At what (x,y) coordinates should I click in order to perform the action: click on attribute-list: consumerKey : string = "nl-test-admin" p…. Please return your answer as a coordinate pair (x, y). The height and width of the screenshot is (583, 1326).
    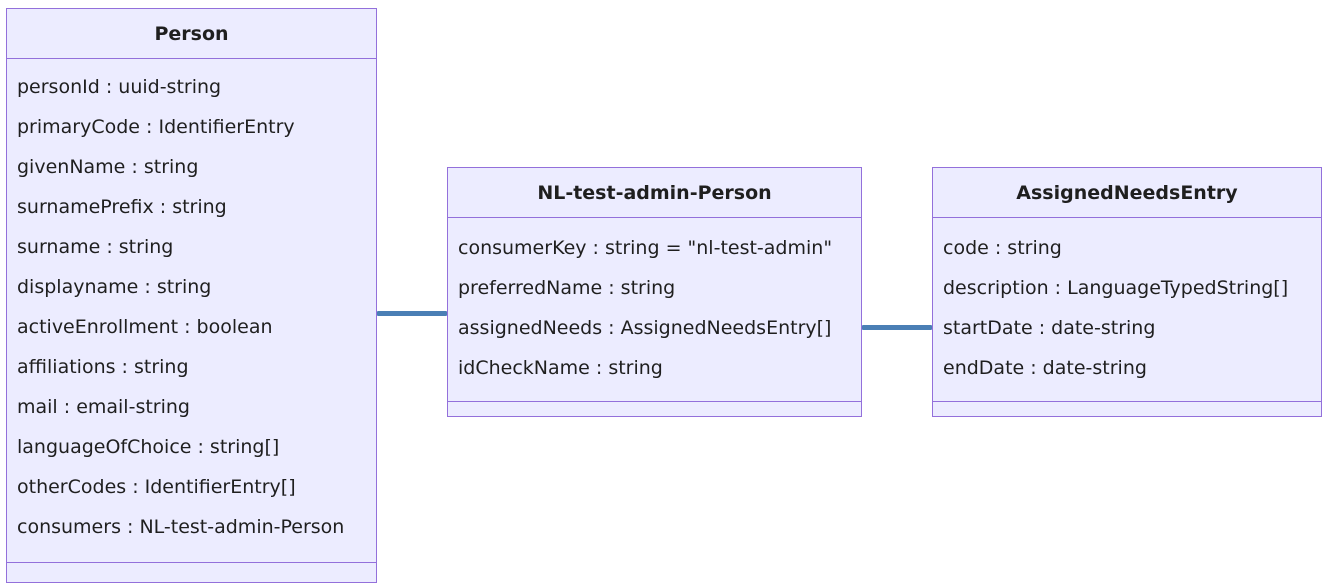
    Looking at the image, I should click on (654, 310).